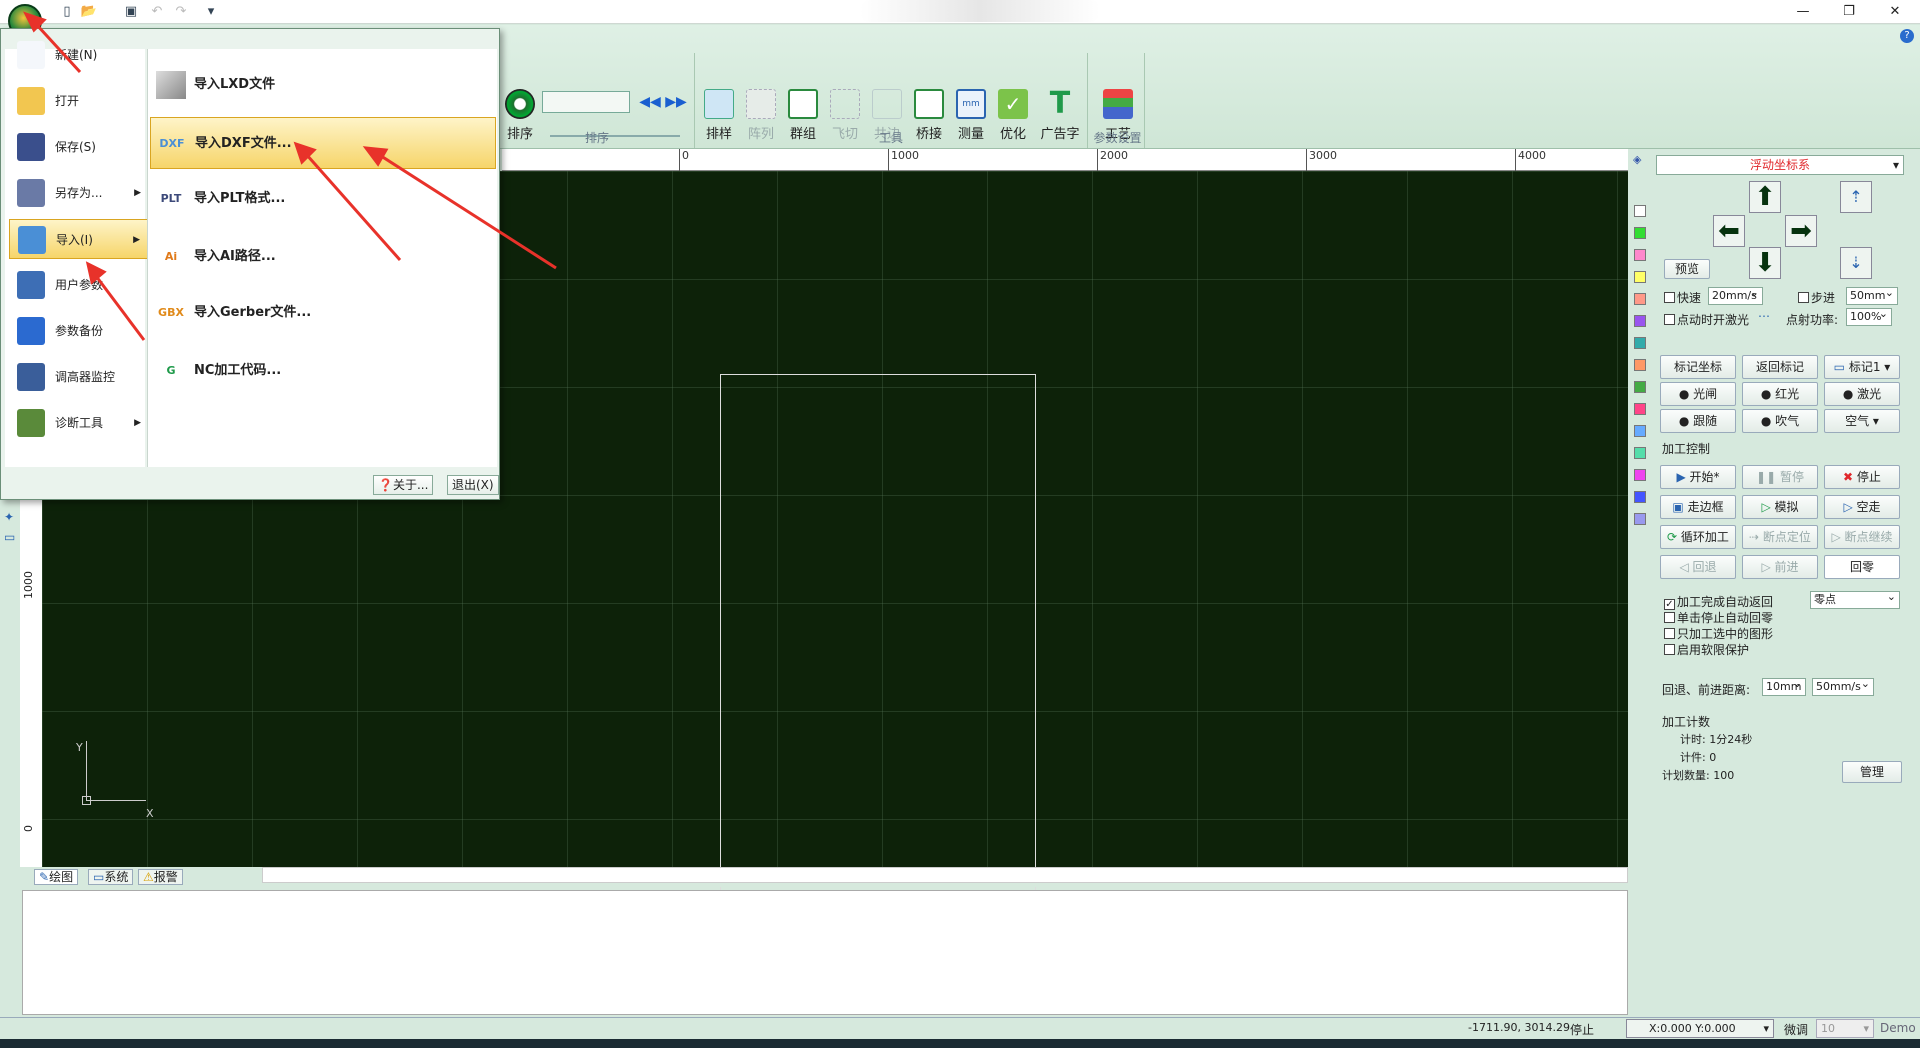  Describe the element at coordinates (79, 193) in the screenshot. I see `menu-item-3: 另存为... ▶` at that location.